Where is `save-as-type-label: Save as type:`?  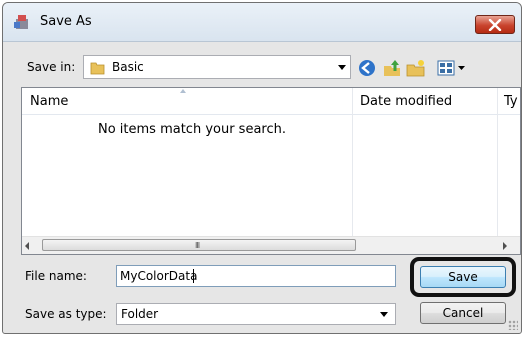 save-as-type-label: Save as type: is located at coordinates (66, 314).